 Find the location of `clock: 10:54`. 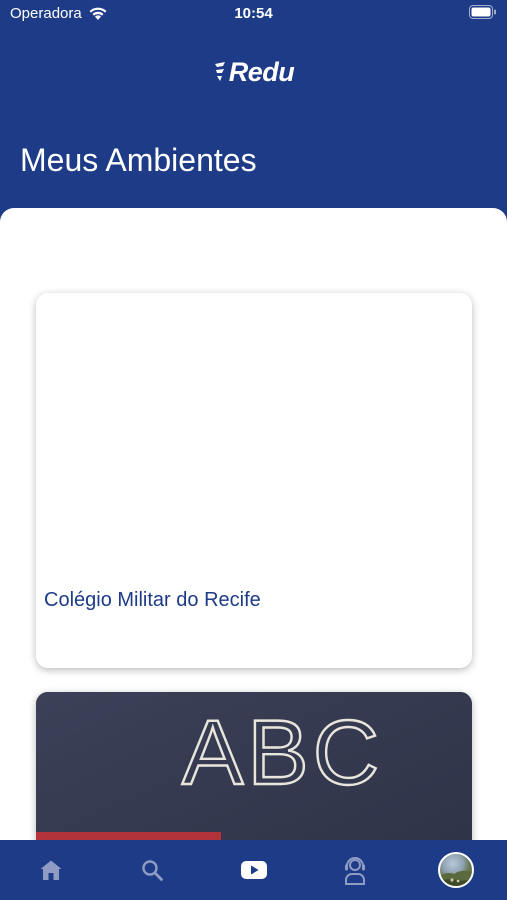

clock: 10:54 is located at coordinates (253, 13).